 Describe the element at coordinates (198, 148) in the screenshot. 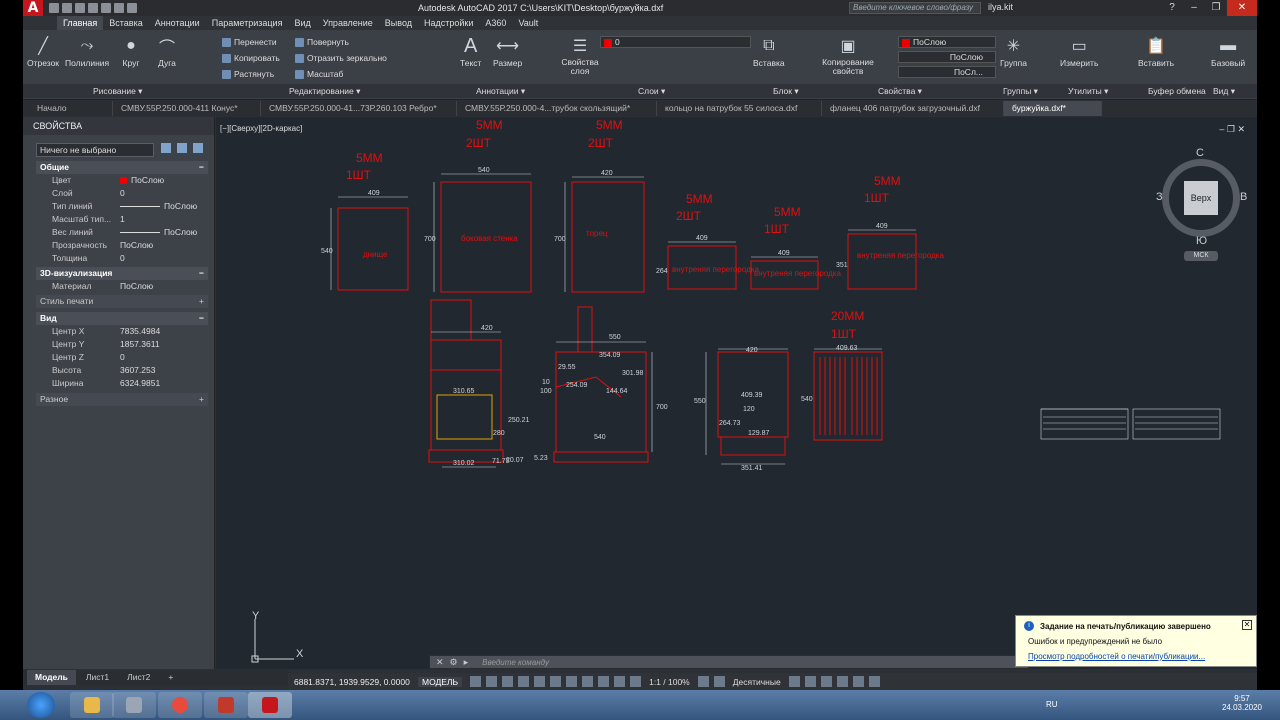

I see `quick-select-icon` at that location.